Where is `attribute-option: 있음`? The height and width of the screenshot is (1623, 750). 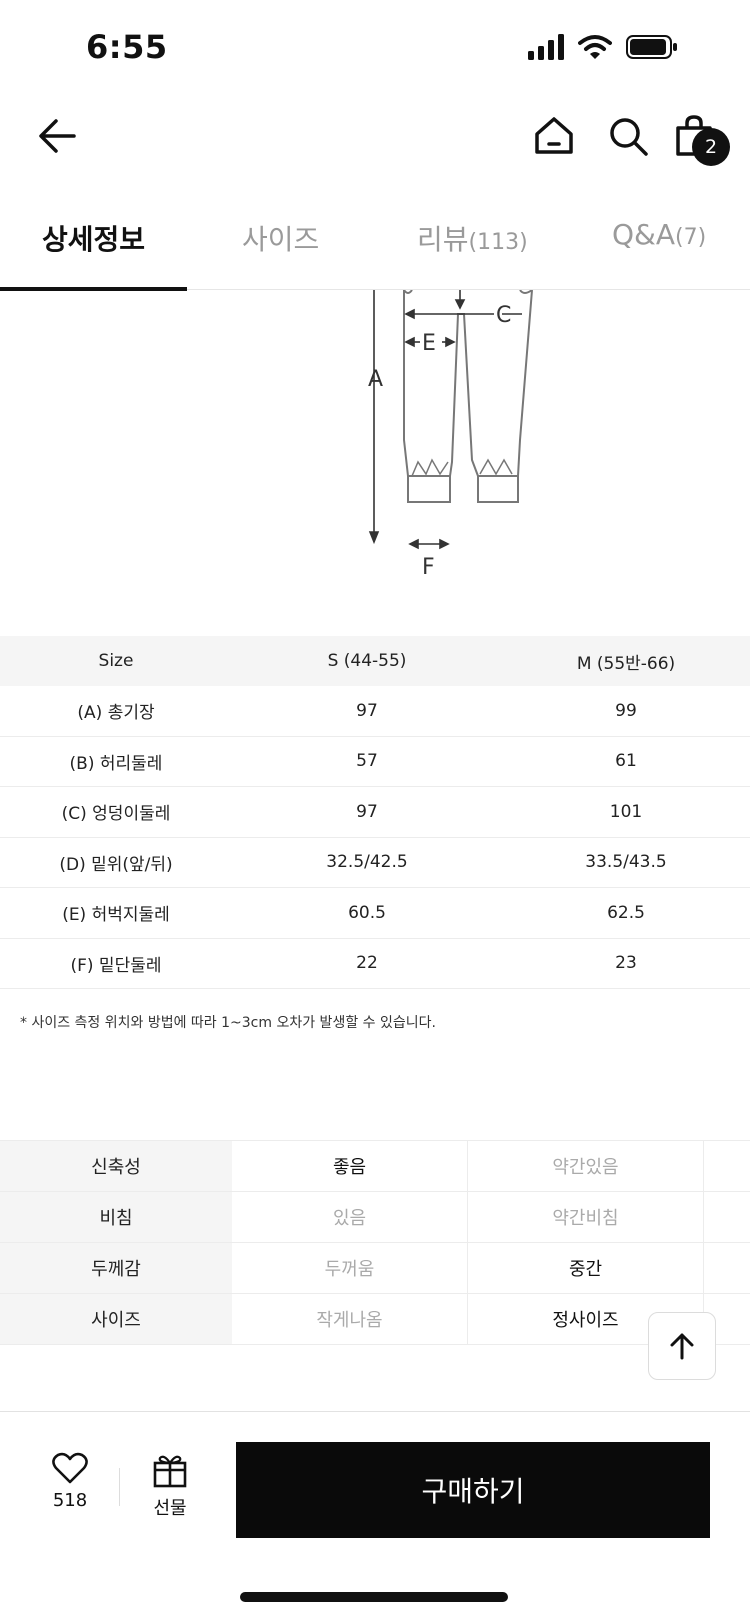
attribute-option: 있음 is located at coordinates (350, 1217).